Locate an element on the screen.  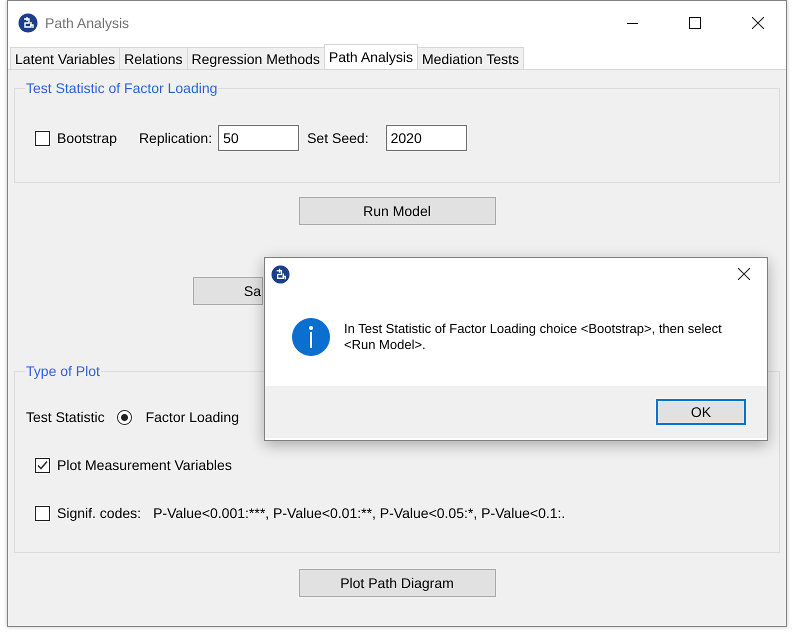
replication-label: Replication: is located at coordinates (175, 138).